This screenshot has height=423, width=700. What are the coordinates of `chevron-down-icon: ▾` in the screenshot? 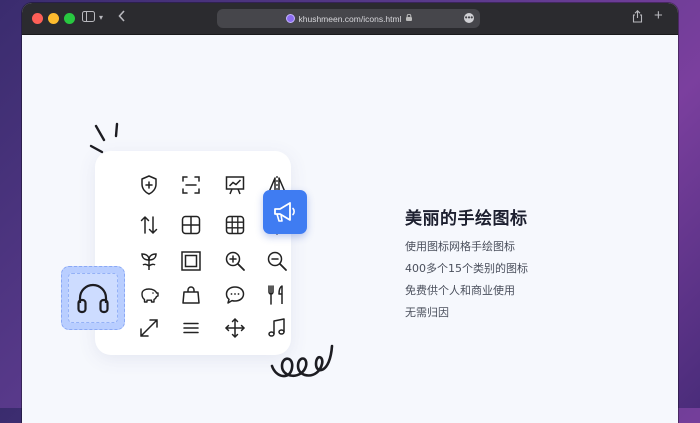 It's located at (101, 18).